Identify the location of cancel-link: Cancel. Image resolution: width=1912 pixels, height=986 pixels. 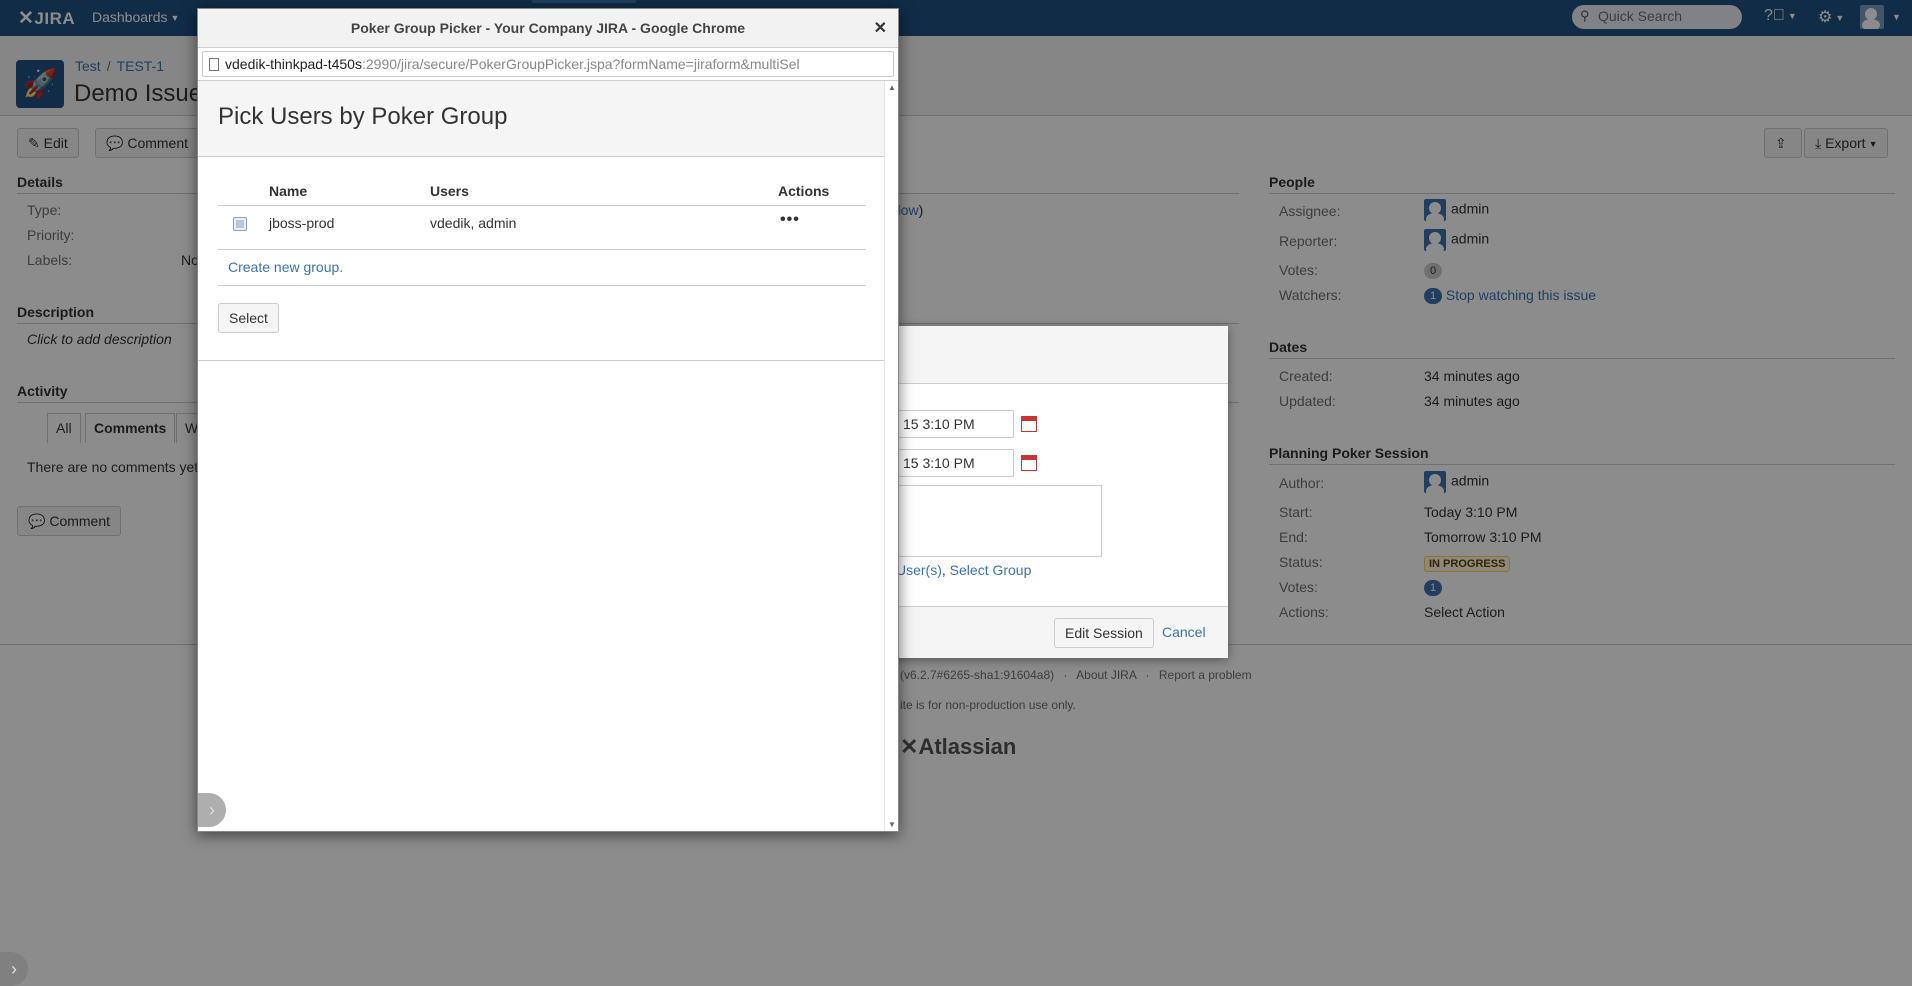
(1184, 632).